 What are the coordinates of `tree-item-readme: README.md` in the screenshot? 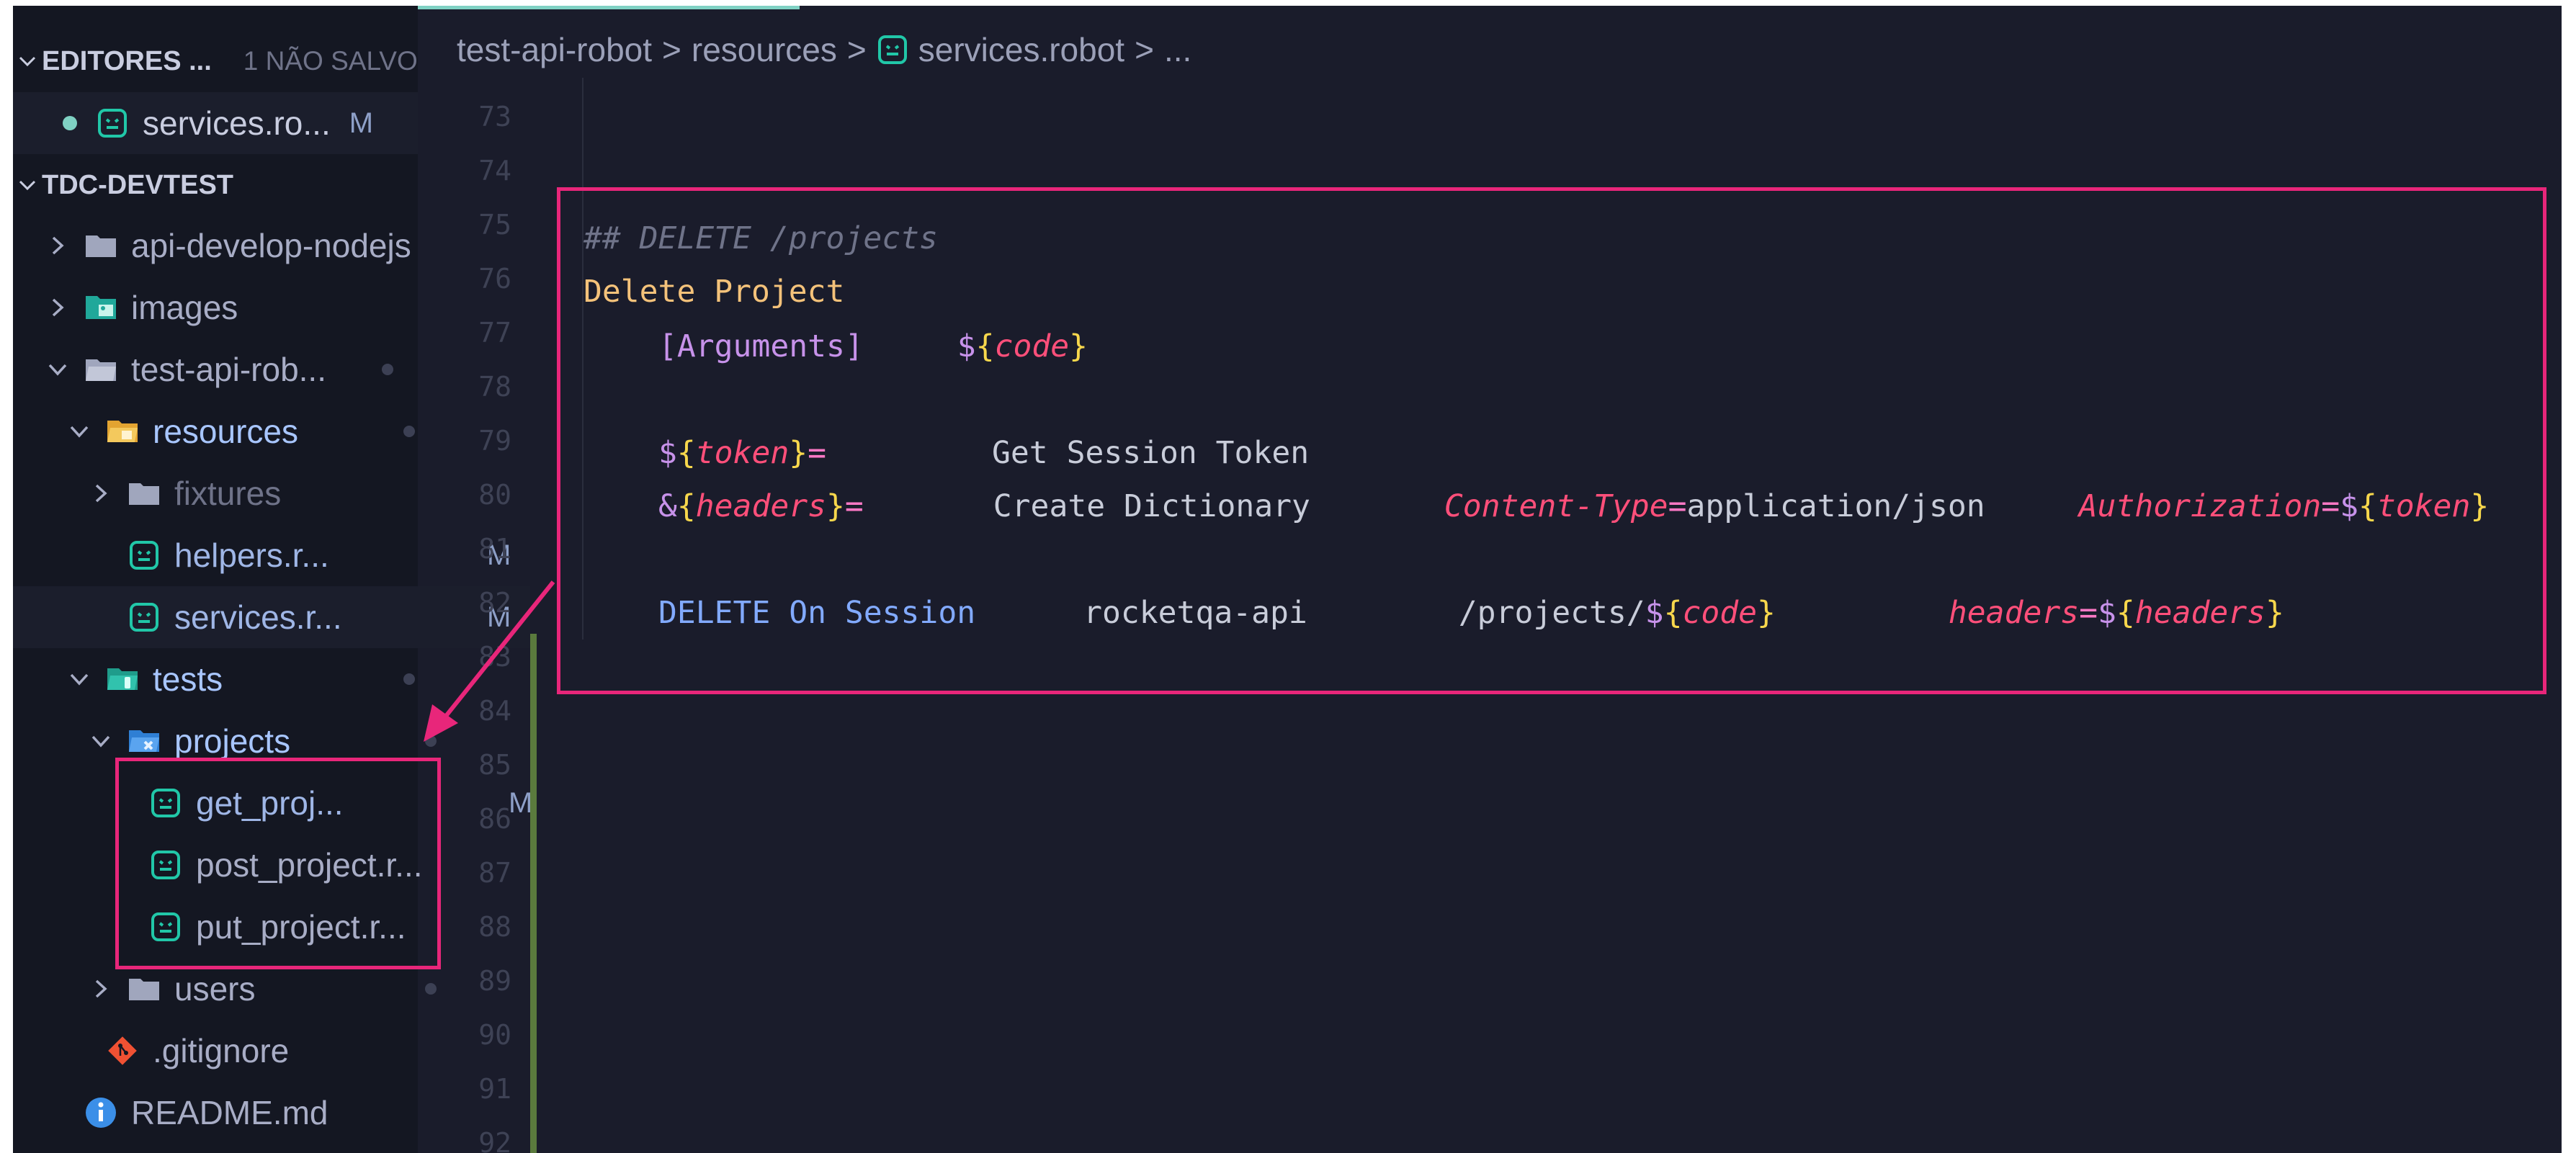 It's located at (250, 1113).